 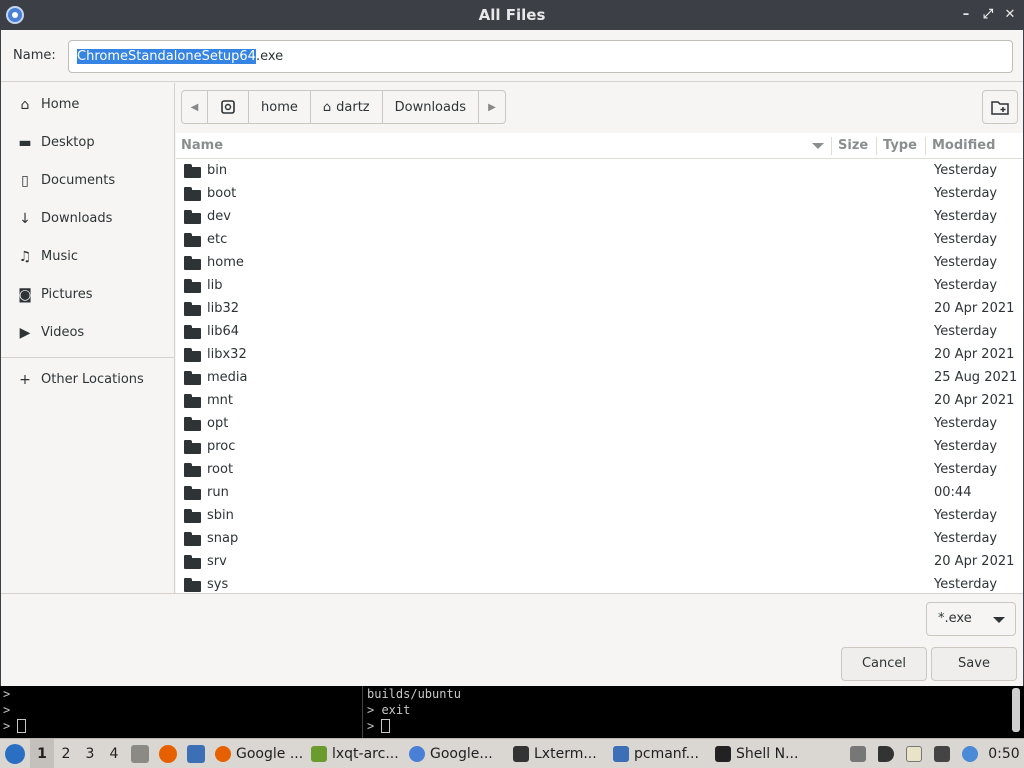 I want to click on file-name: media, so click(x=227, y=377).